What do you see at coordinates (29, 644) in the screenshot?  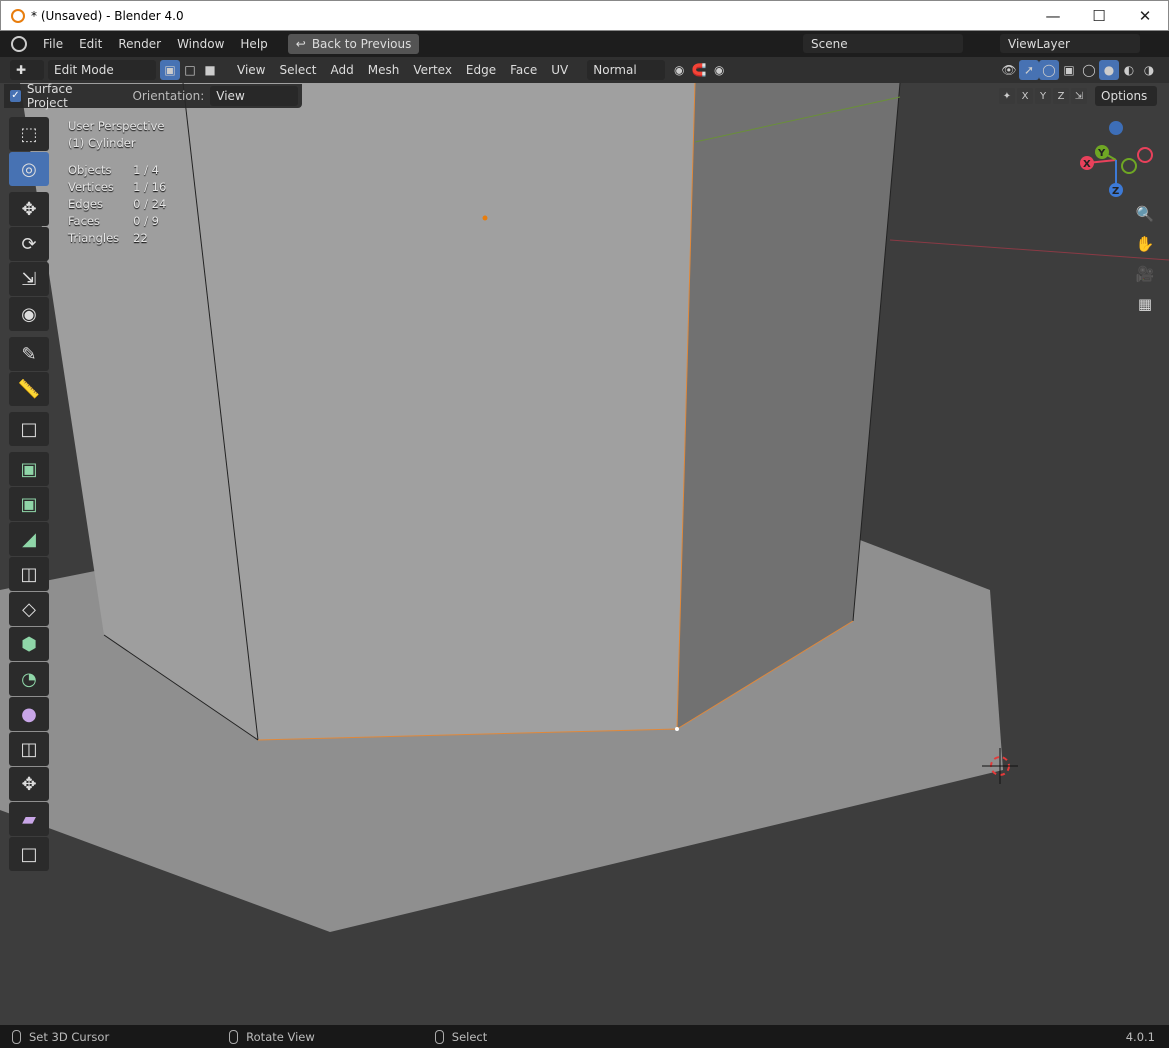 I see `poly-build-tool: ⬢` at bounding box center [29, 644].